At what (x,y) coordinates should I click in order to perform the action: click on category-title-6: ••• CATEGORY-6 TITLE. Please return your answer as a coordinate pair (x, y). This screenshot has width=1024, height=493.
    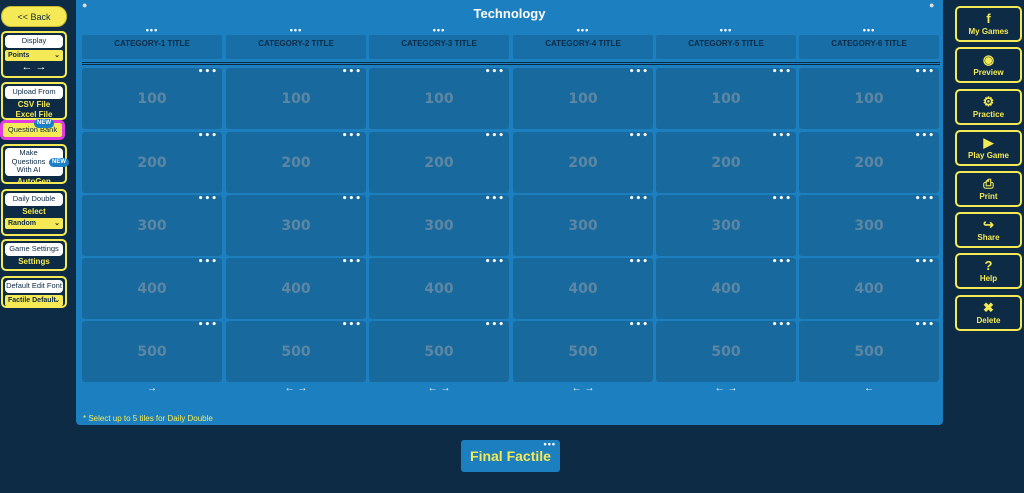
    Looking at the image, I should click on (869, 42).